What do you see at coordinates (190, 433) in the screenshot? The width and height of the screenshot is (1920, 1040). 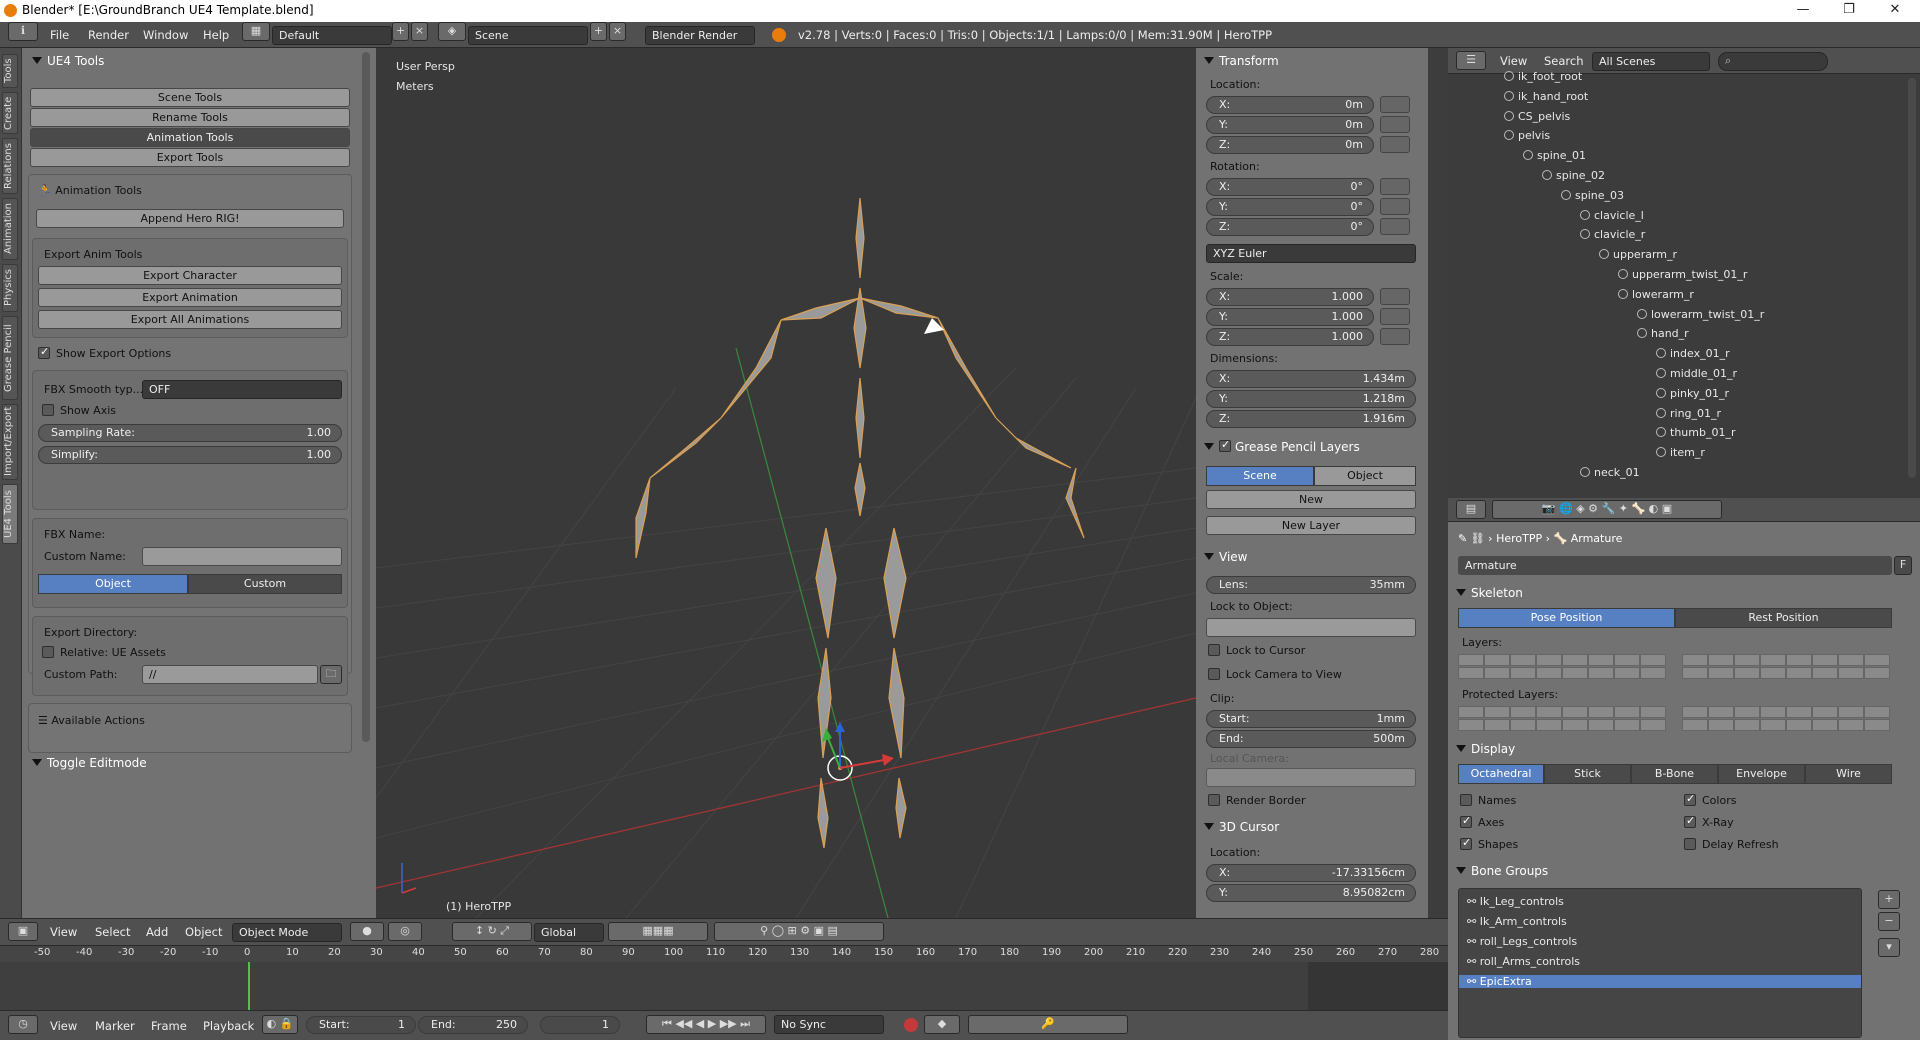 I see `sampling-rate-field: Sampling Rate: 1.00` at bounding box center [190, 433].